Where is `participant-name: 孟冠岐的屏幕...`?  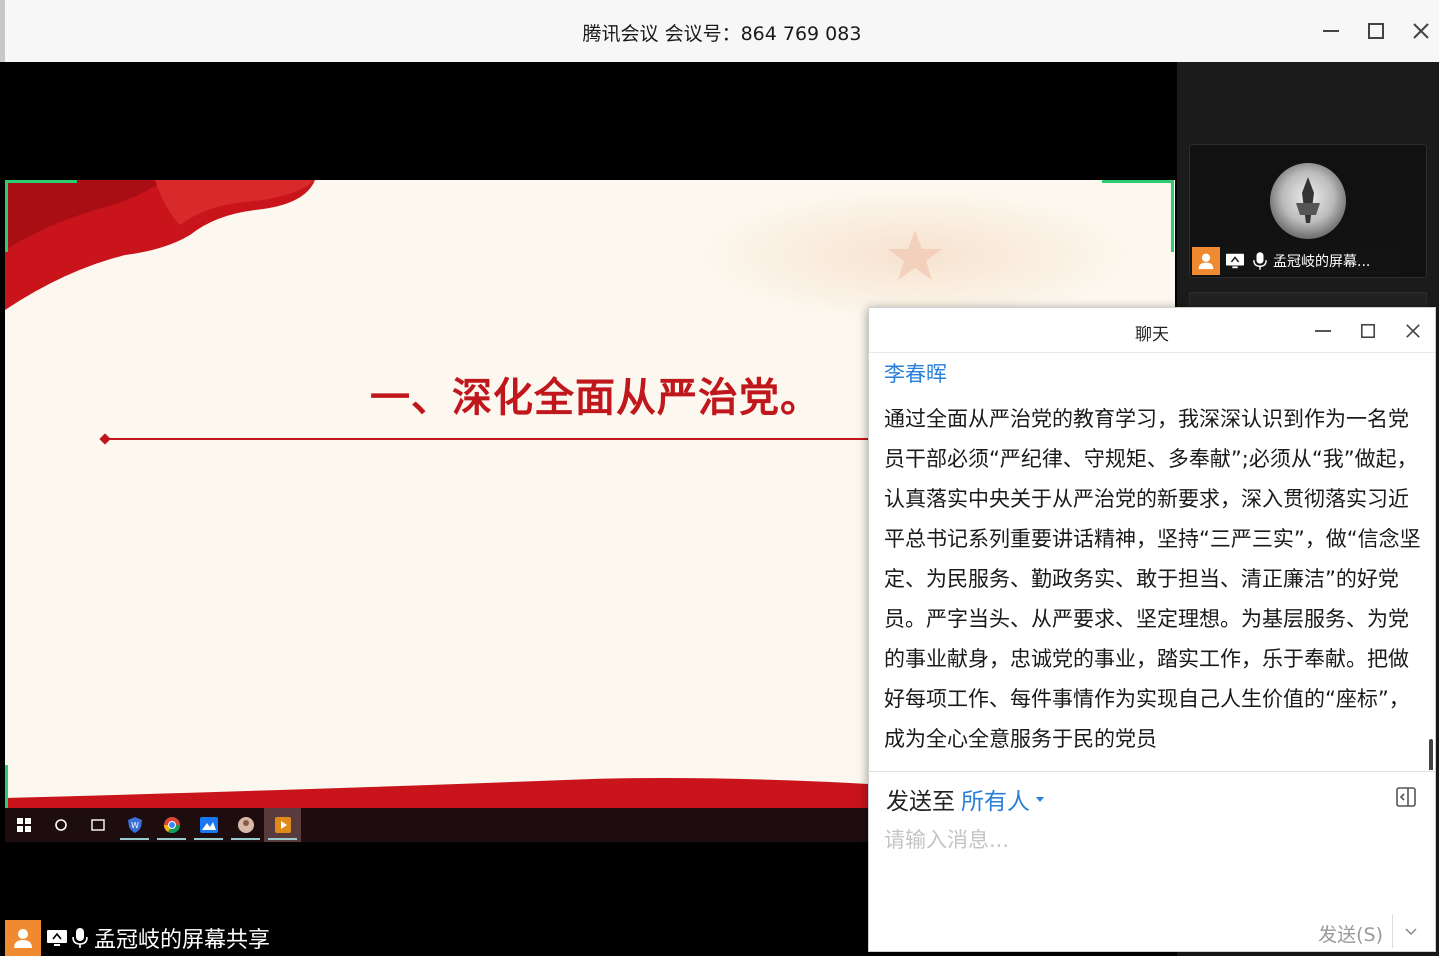 participant-name: 孟冠岐的屏幕... is located at coordinates (1322, 262).